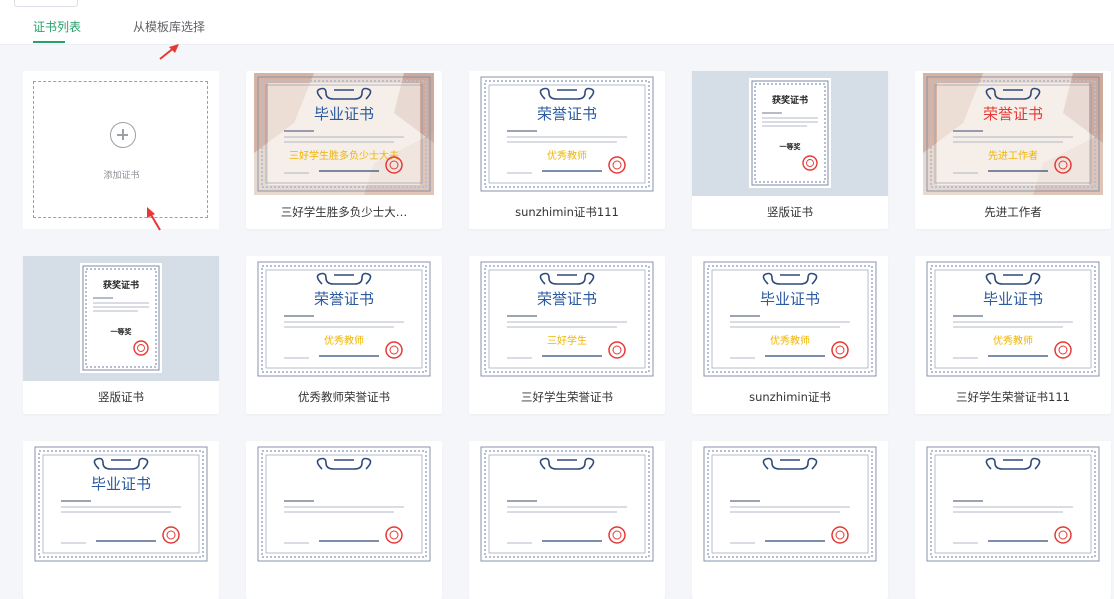 This screenshot has width=1114, height=599. I want to click on top-tab-bar: 证书列表 从模板库选择, so click(557, 22).